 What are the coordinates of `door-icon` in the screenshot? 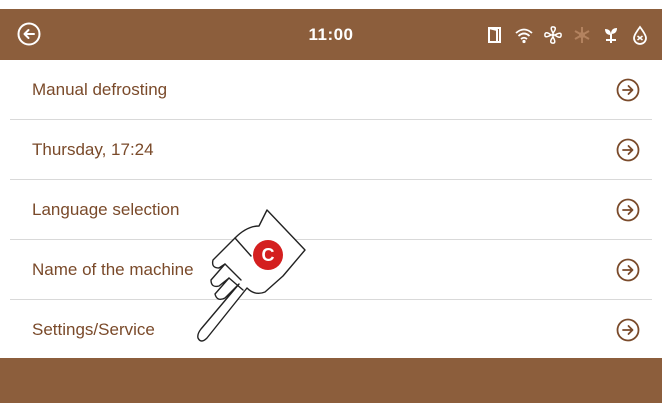 It's located at (495, 35).